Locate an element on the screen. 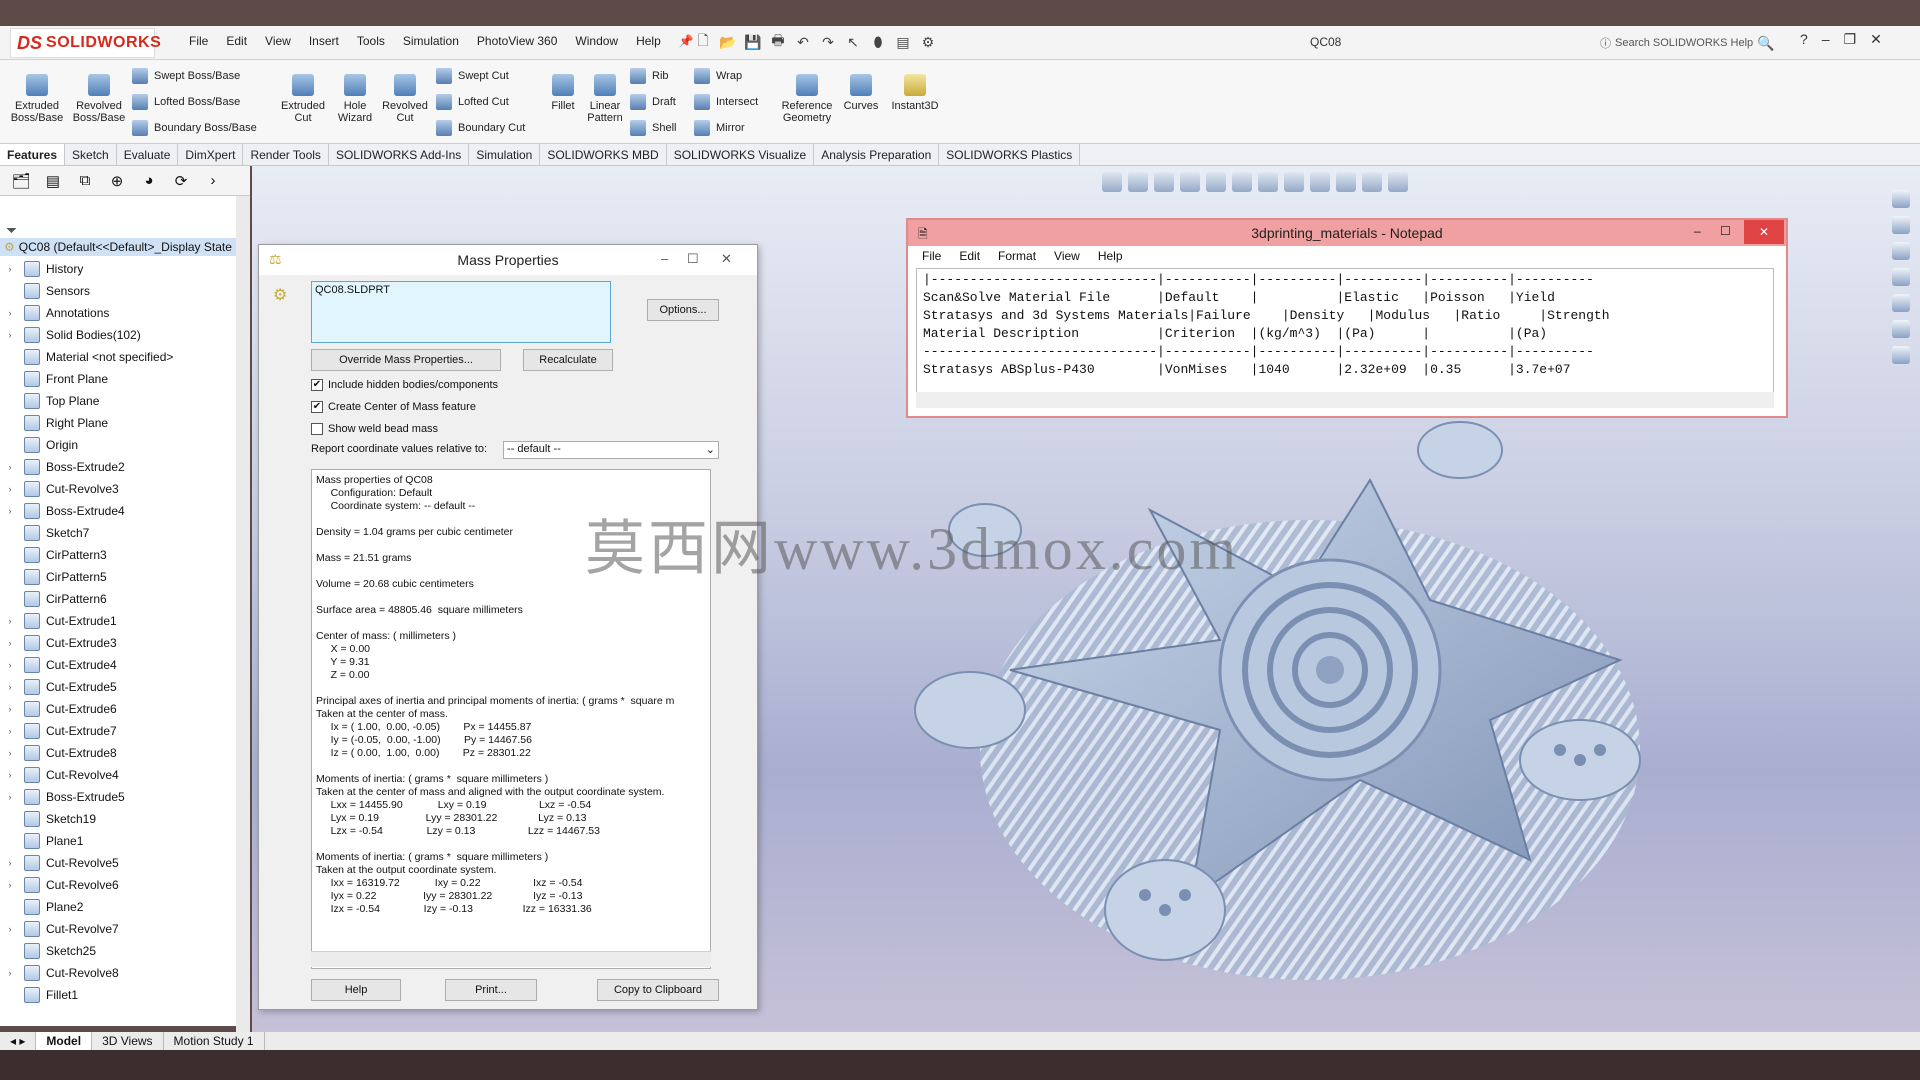 This screenshot has width=1920, height=1080. feature-tree-item: › Annotations is located at coordinates (120, 313).